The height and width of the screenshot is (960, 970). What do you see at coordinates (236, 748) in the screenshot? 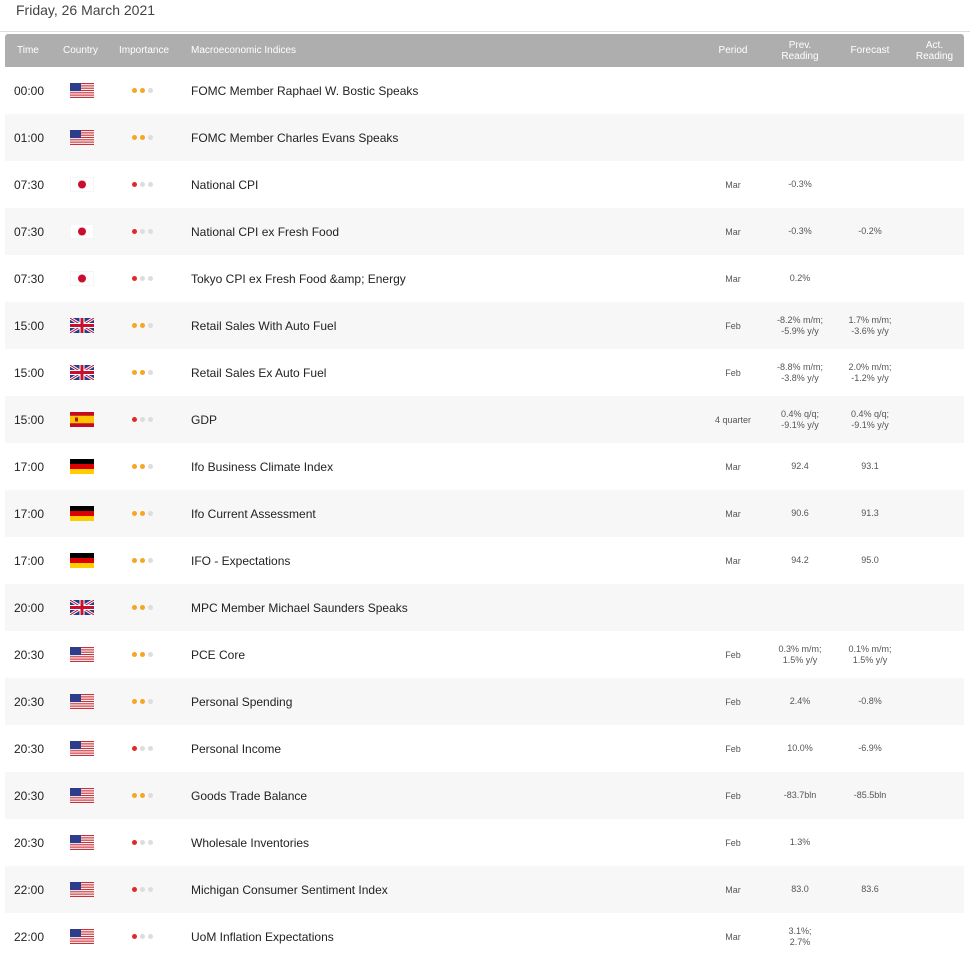
I see `event-name: Personal Income` at bounding box center [236, 748].